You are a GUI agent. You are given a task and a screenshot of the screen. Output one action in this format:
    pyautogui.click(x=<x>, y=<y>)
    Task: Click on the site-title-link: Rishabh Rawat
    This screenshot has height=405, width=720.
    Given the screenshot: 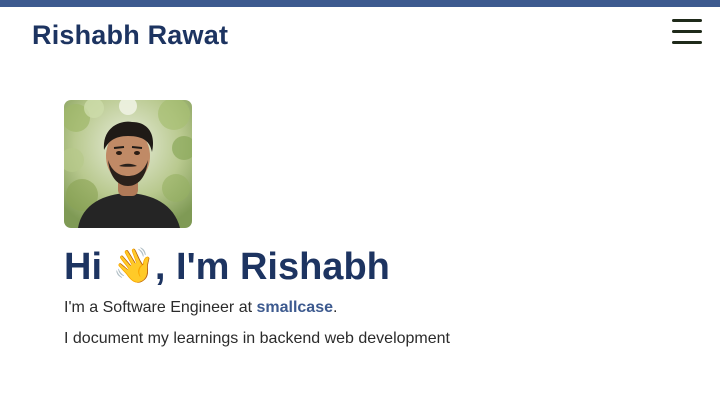 What is the action you would take?
    pyautogui.click(x=130, y=35)
    